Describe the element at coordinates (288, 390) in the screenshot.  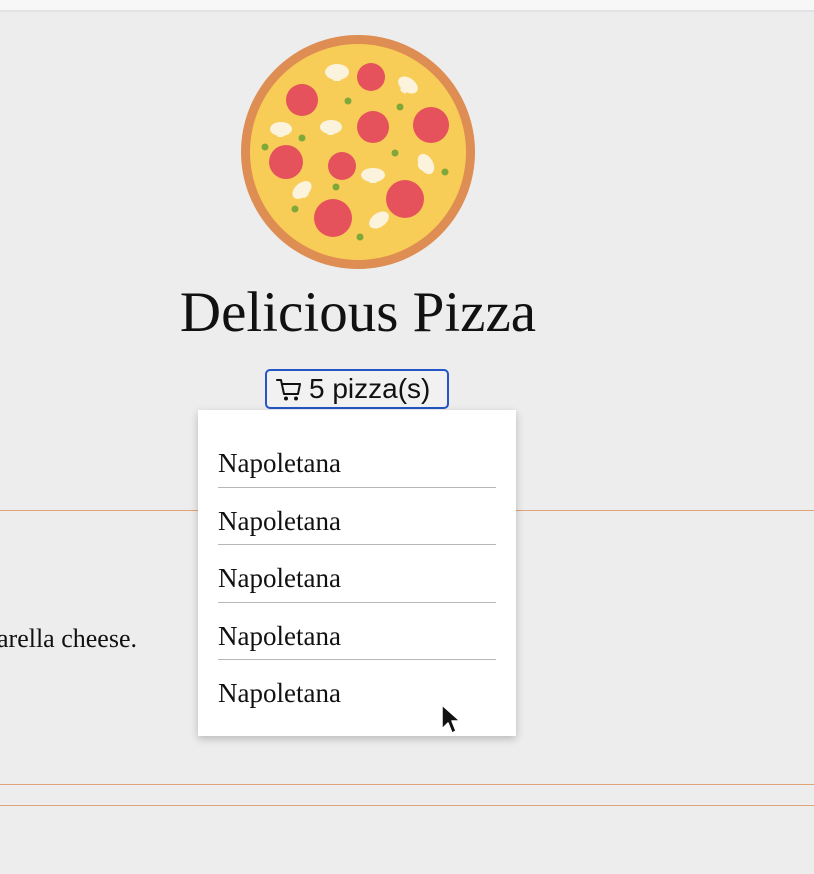
I see `cart-icon` at that location.